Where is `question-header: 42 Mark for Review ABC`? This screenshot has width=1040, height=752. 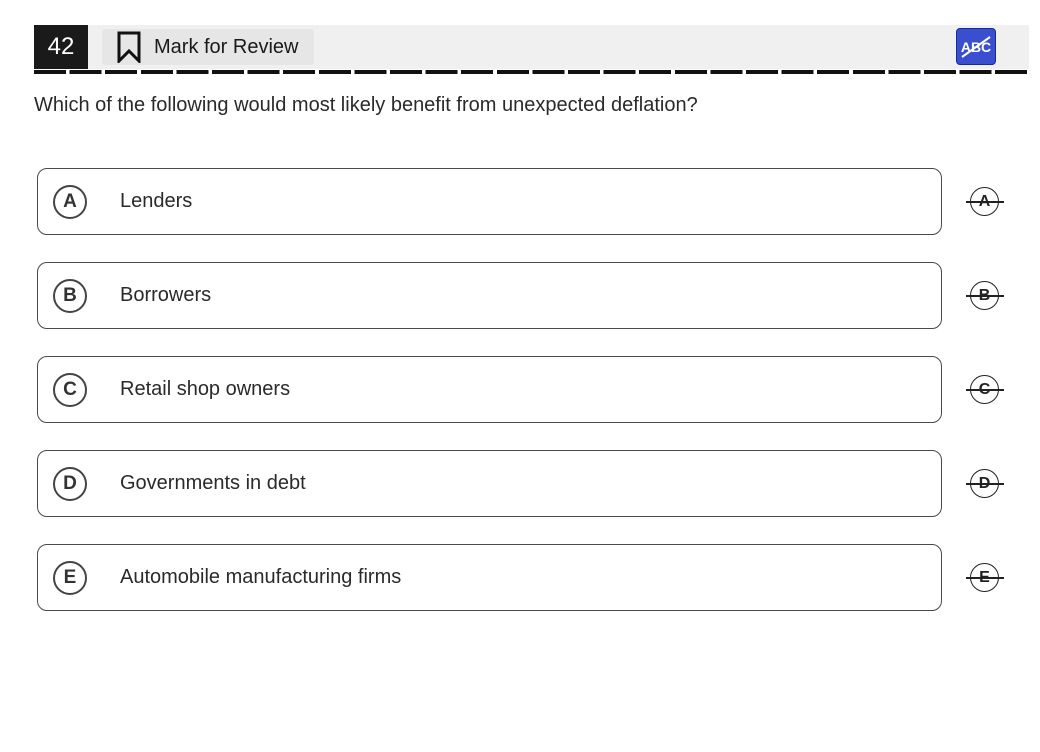 question-header: 42 Mark for Review ABC is located at coordinates (531, 47).